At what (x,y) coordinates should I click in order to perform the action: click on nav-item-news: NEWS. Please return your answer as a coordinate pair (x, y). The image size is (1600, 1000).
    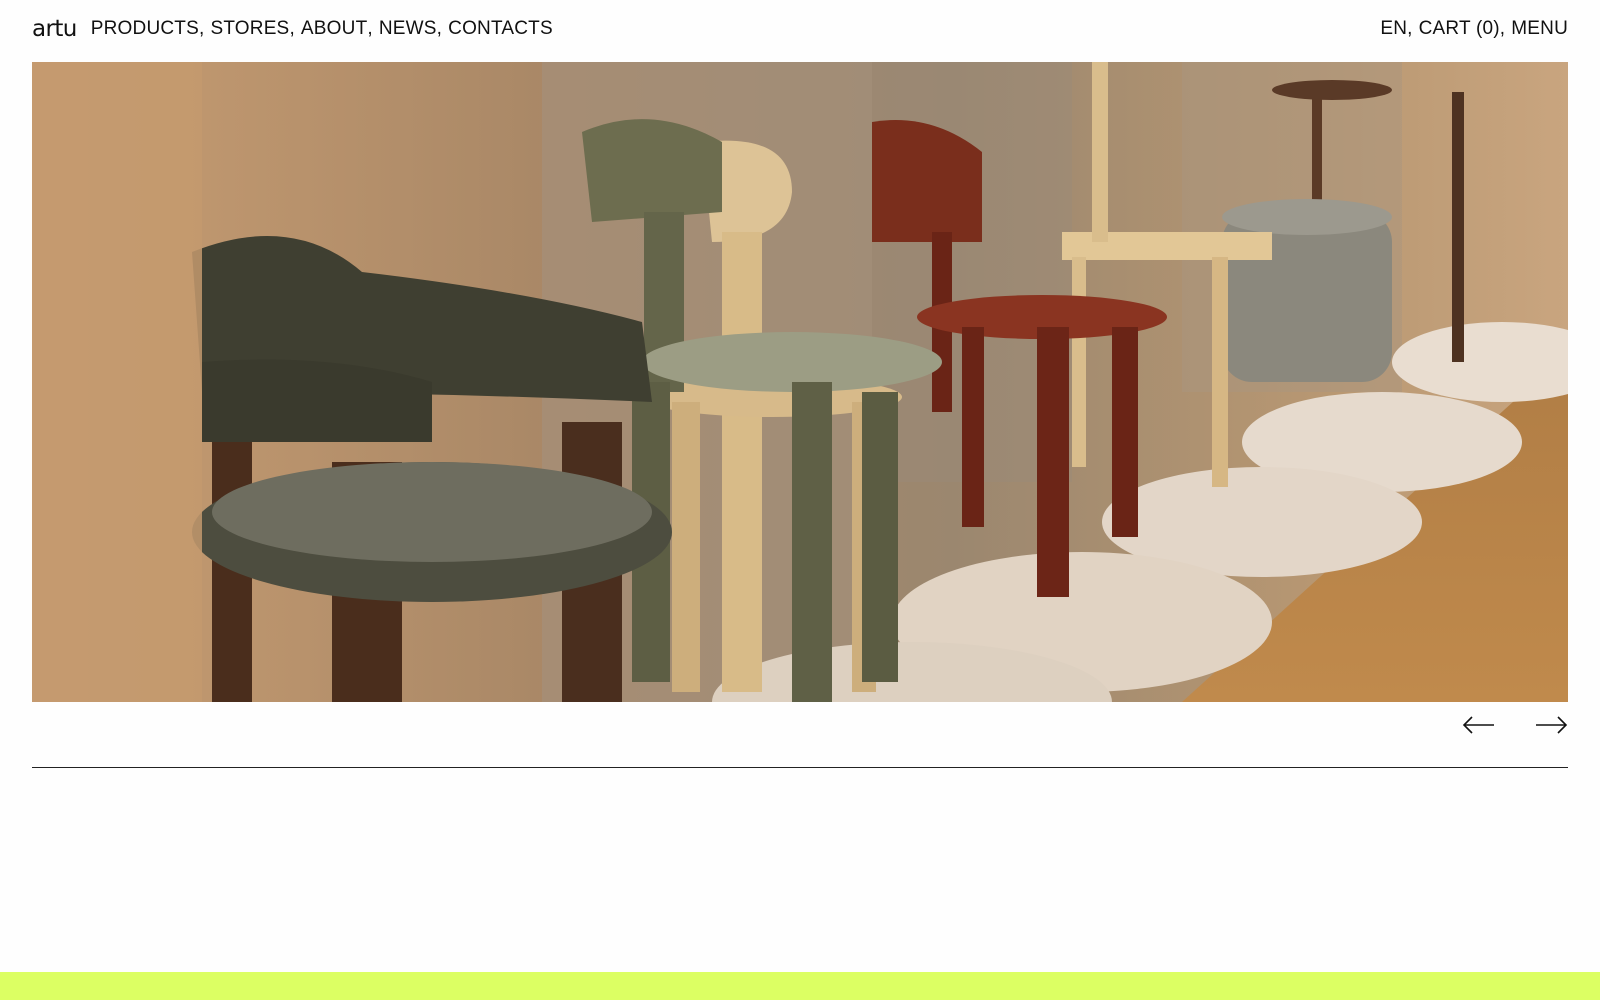
    Looking at the image, I should click on (408, 29).